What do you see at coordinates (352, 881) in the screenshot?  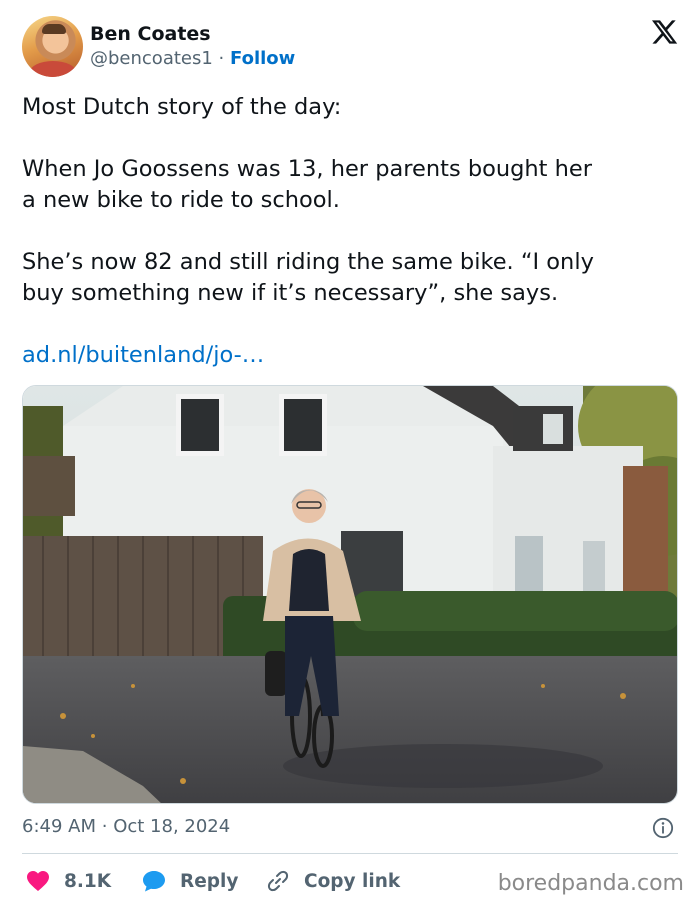 I see `copy-link-label: Copy link` at bounding box center [352, 881].